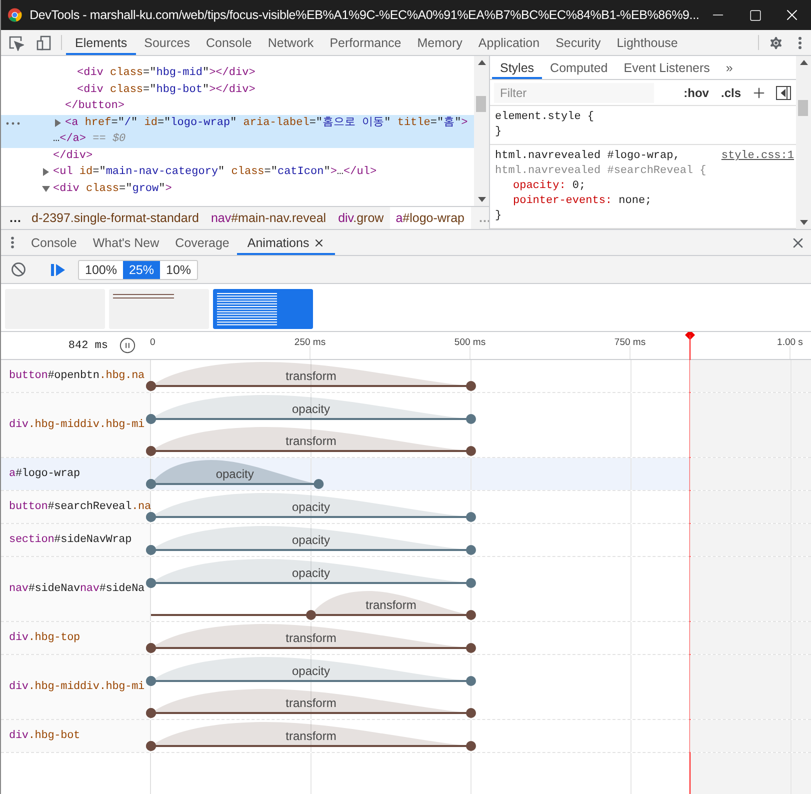 Image resolution: width=811 pixels, height=794 pixels. What do you see at coordinates (731, 93) in the screenshot?
I see `toggle-button: .cls` at bounding box center [731, 93].